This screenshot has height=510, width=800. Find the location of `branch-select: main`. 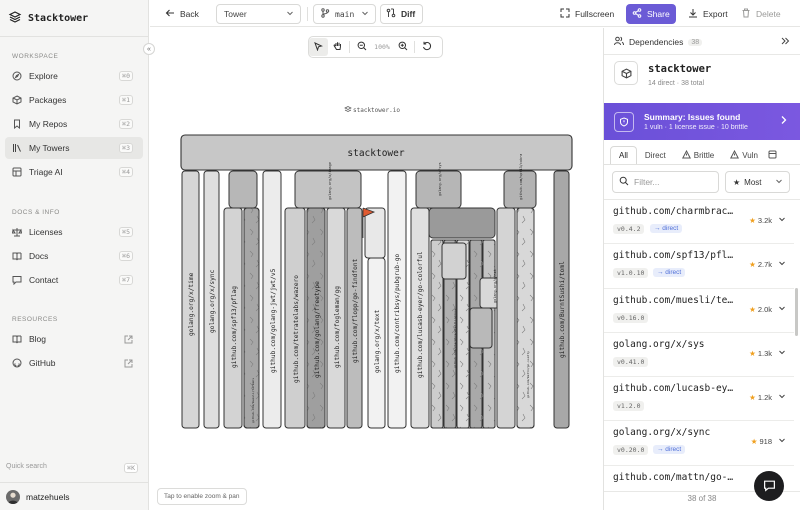

branch-select: main is located at coordinates (344, 14).